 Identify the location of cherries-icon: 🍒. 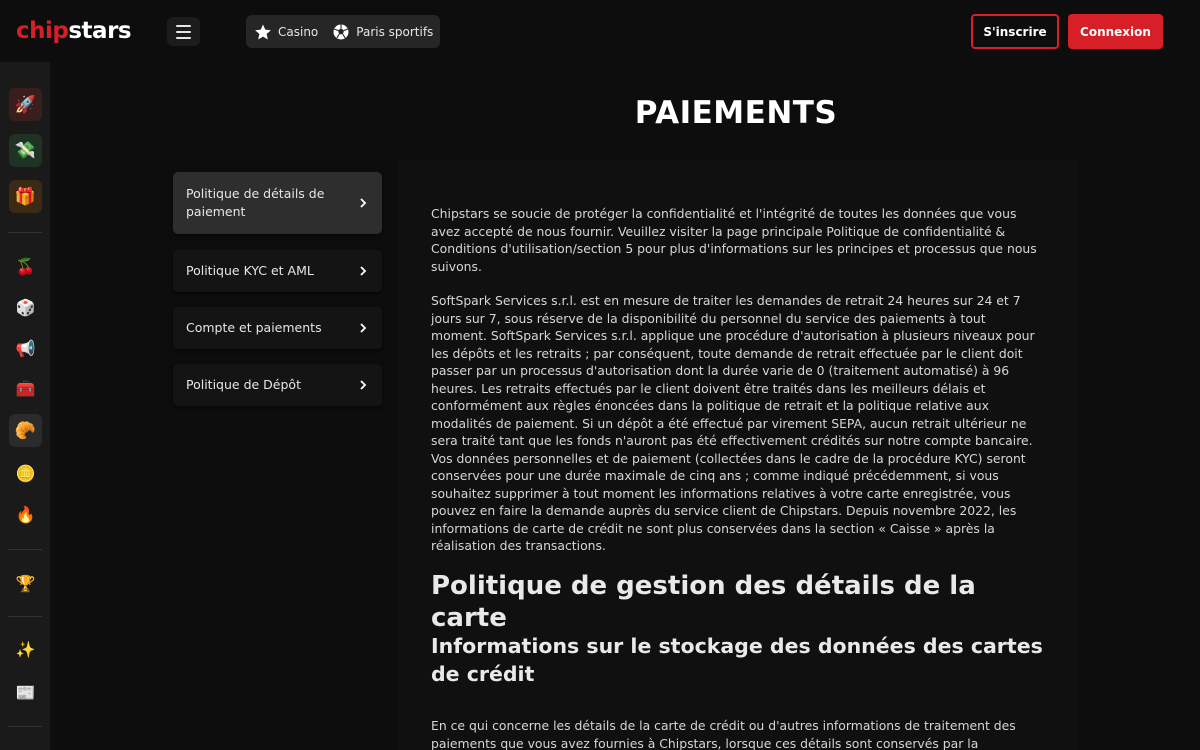
(25, 266).